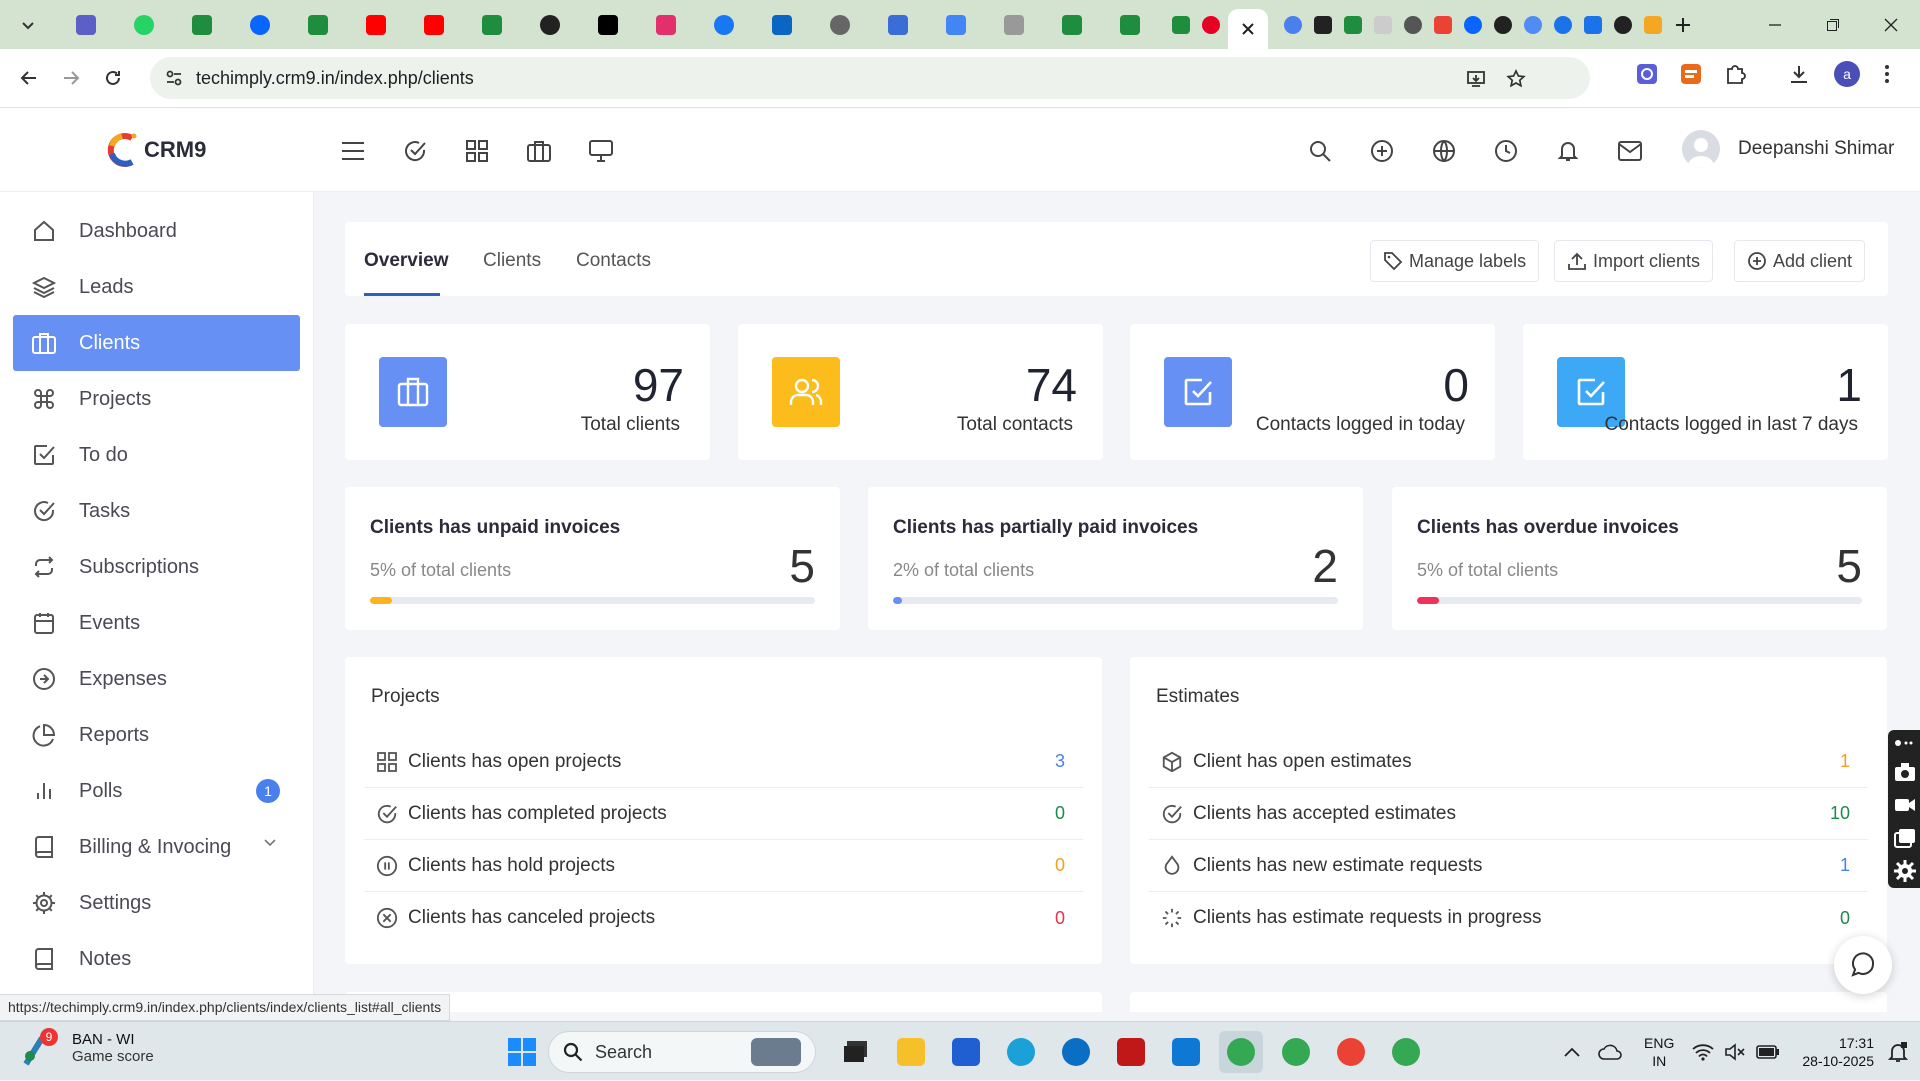  Describe the element at coordinates (1683, 25) in the screenshot. I see `new-tab-plus-icon` at that location.